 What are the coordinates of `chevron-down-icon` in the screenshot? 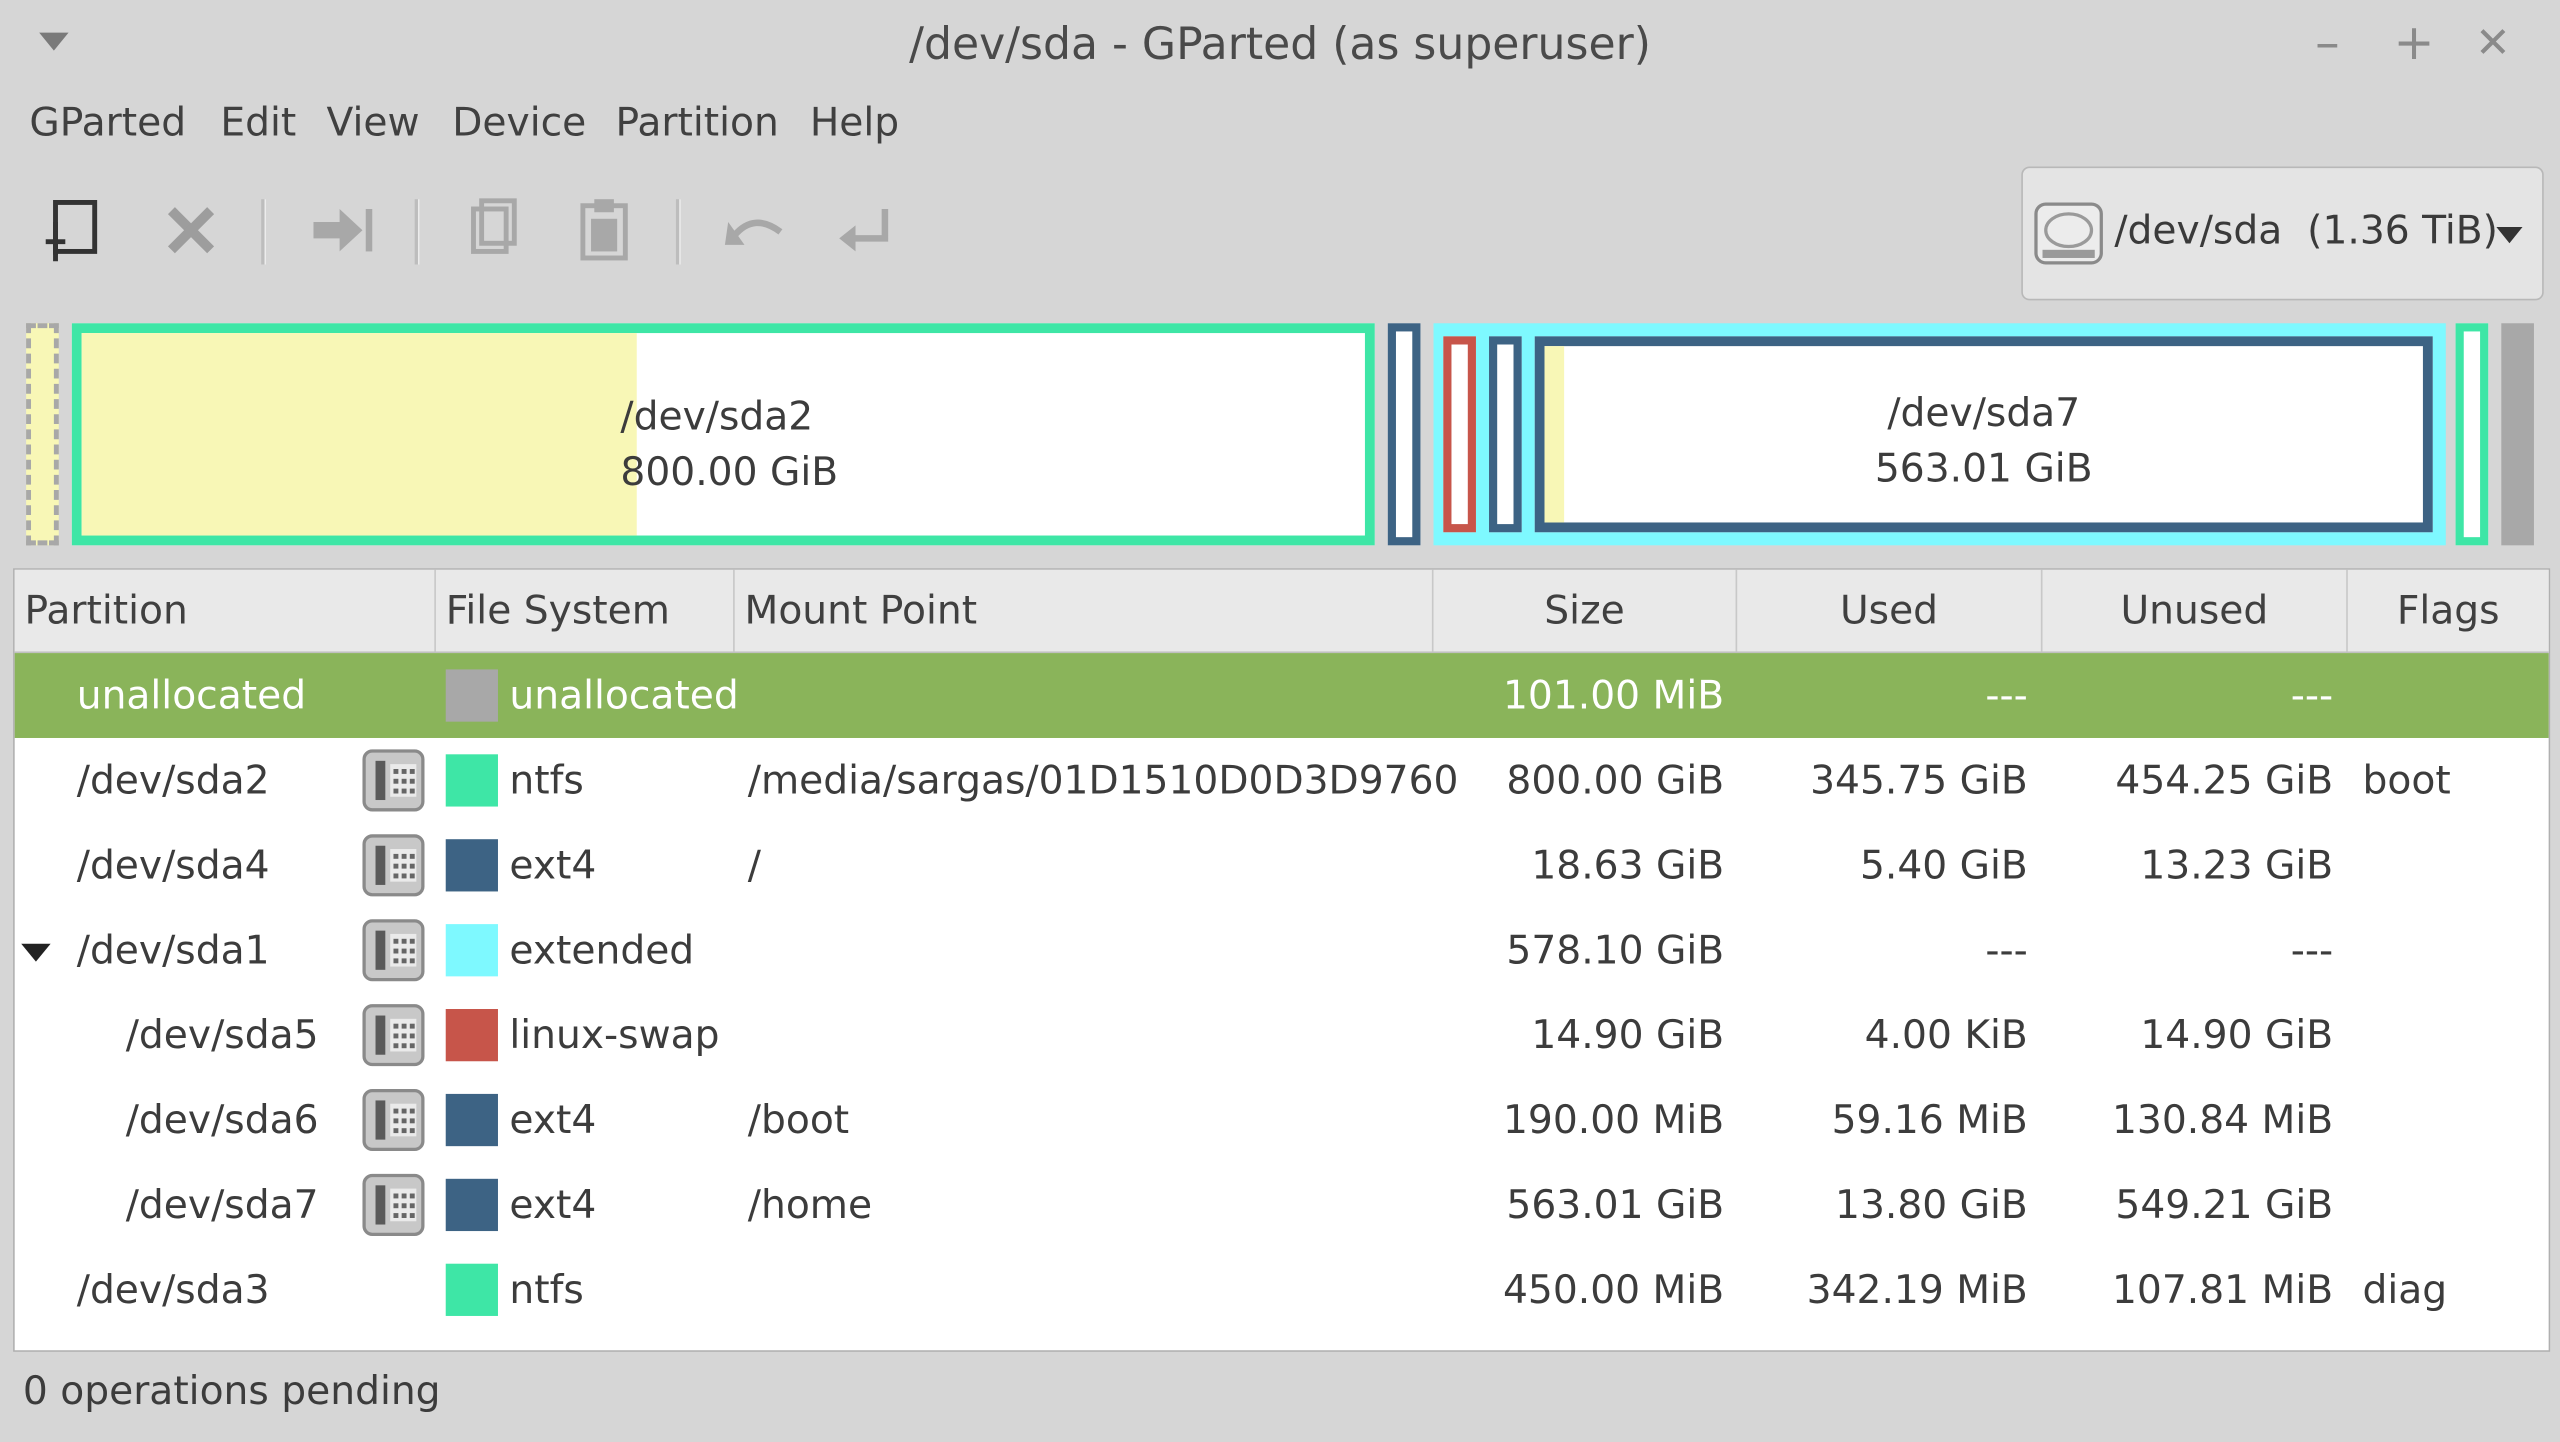 It's located at (2509, 235).